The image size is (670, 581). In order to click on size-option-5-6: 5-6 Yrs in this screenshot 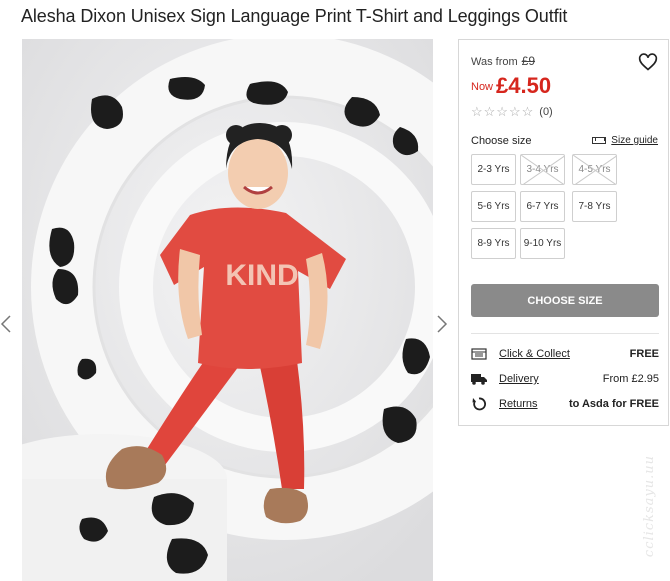, I will do `click(493, 206)`.